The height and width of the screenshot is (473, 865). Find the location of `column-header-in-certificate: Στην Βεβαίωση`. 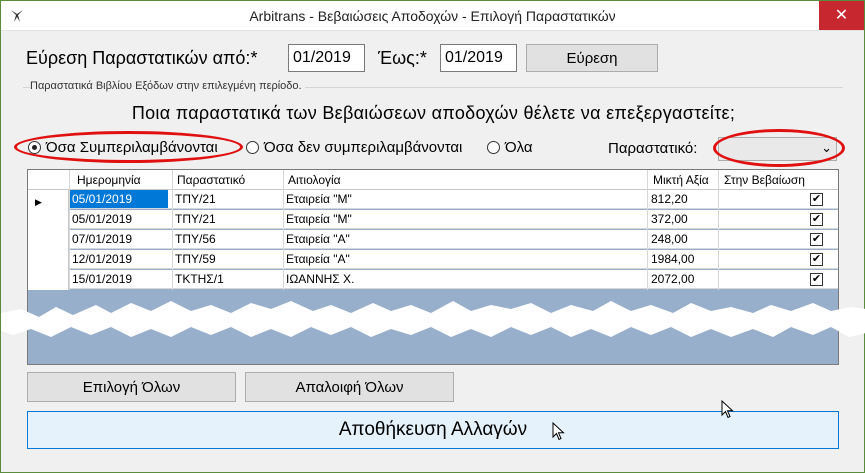

column-header-in-certificate: Στην Βεβαίωση is located at coordinates (764, 180).